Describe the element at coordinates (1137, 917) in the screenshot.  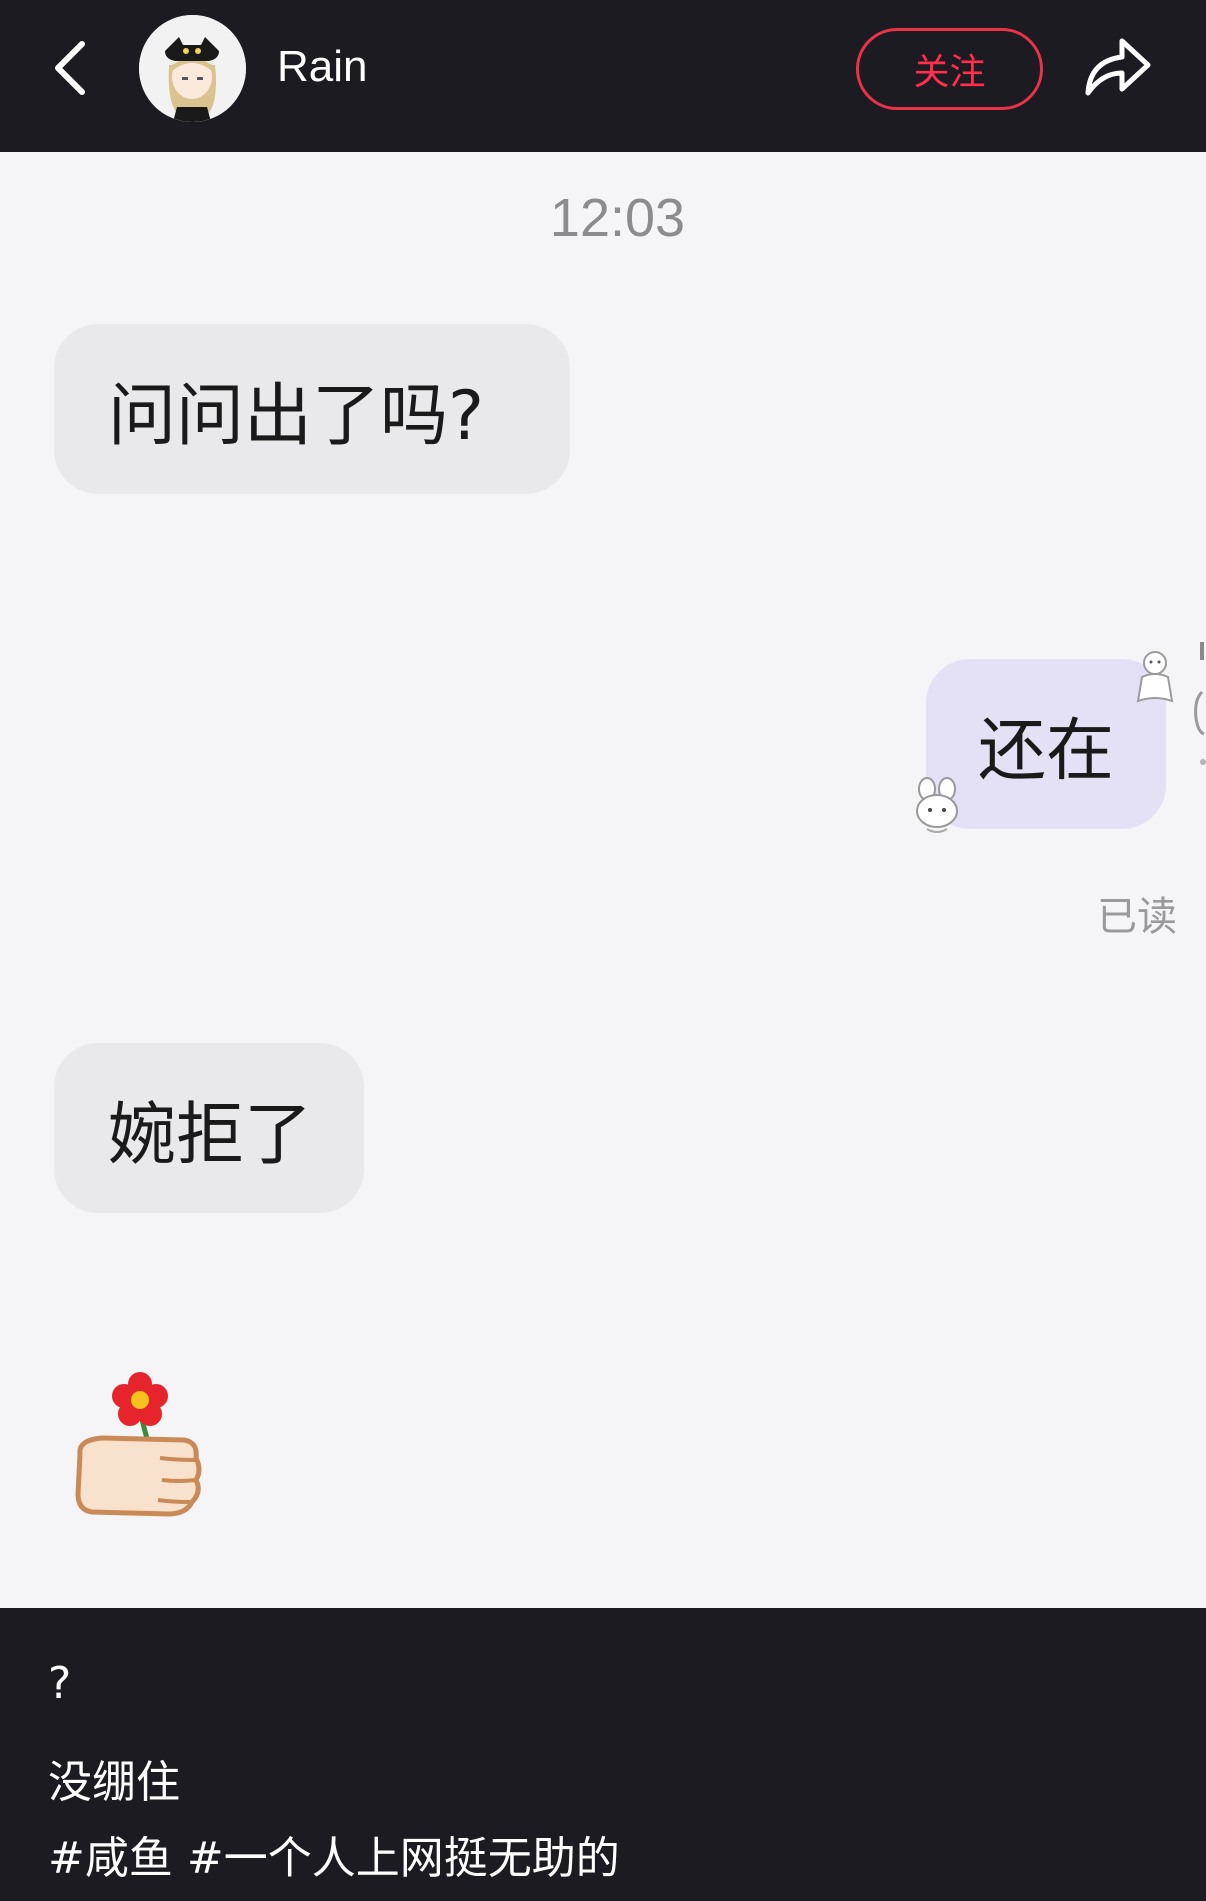
I see `read-status: 已读` at that location.